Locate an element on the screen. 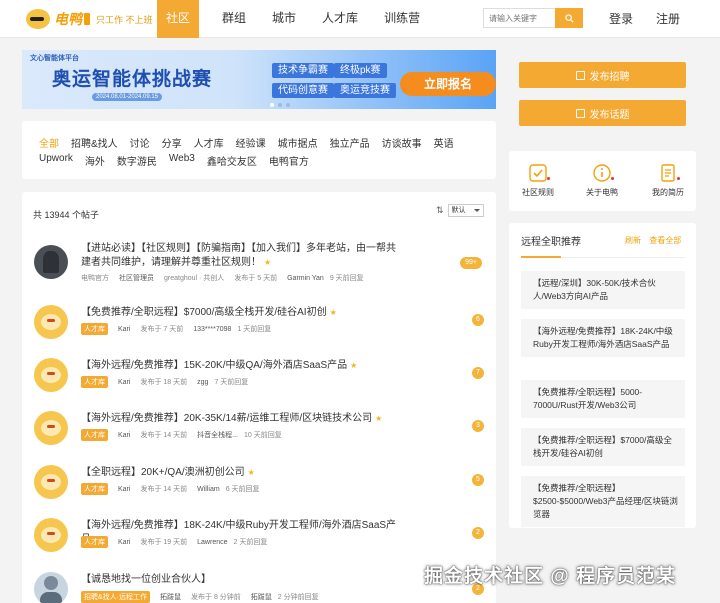 This screenshot has height=603, width=720. post-title: 【海外远程/免费推荐】15K-20K/中级QA/海外酒店SaaS产品 ★ is located at coordinates (241, 366).